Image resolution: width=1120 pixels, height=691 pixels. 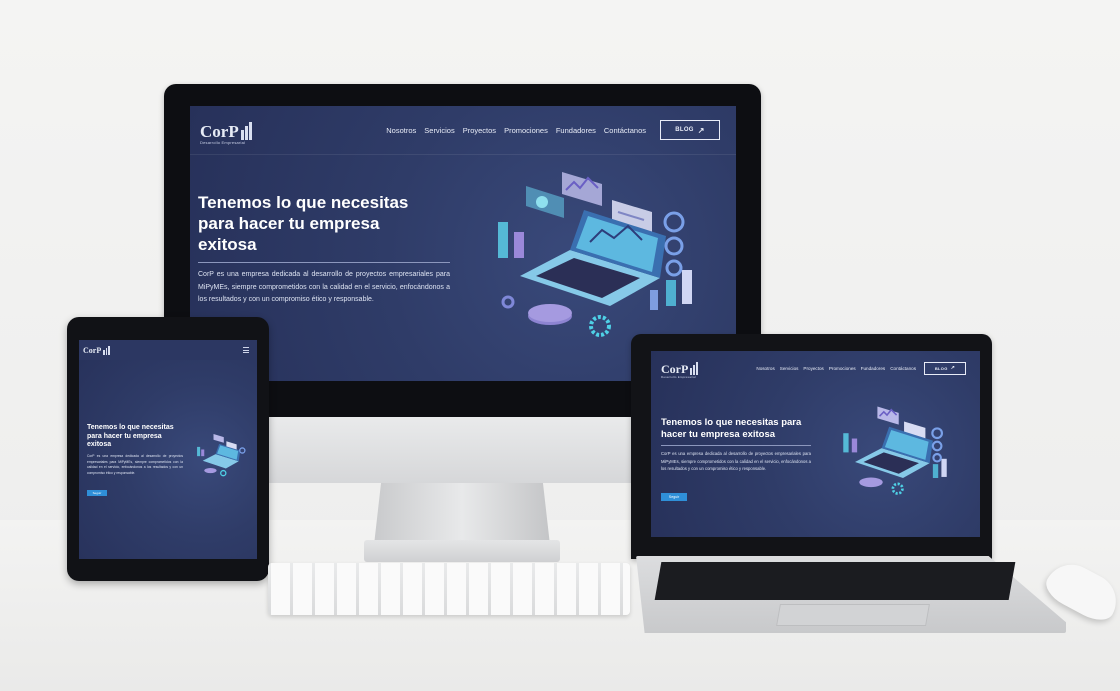 What do you see at coordinates (625, 130) in the screenshot?
I see `nav-link-contactanos: Contáctanos` at bounding box center [625, 130].